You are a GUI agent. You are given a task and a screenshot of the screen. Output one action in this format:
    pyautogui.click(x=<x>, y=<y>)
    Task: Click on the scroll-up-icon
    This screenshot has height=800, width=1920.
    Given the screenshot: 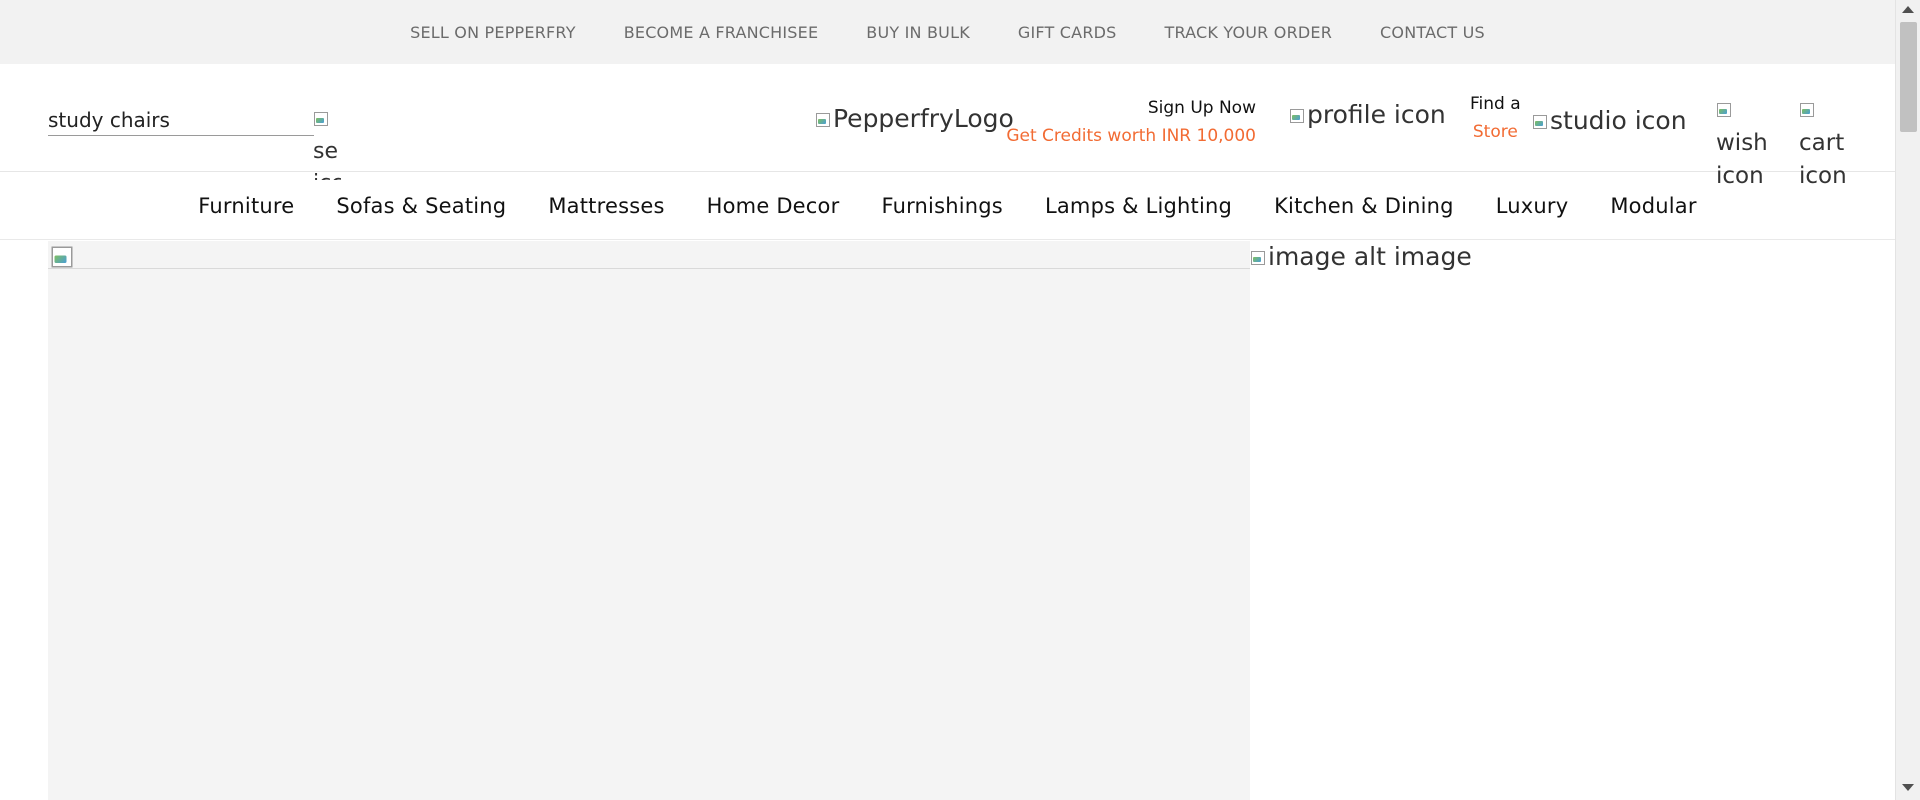 What is the action you would take?
    pyautogui.click(x=1908, y=9)
    